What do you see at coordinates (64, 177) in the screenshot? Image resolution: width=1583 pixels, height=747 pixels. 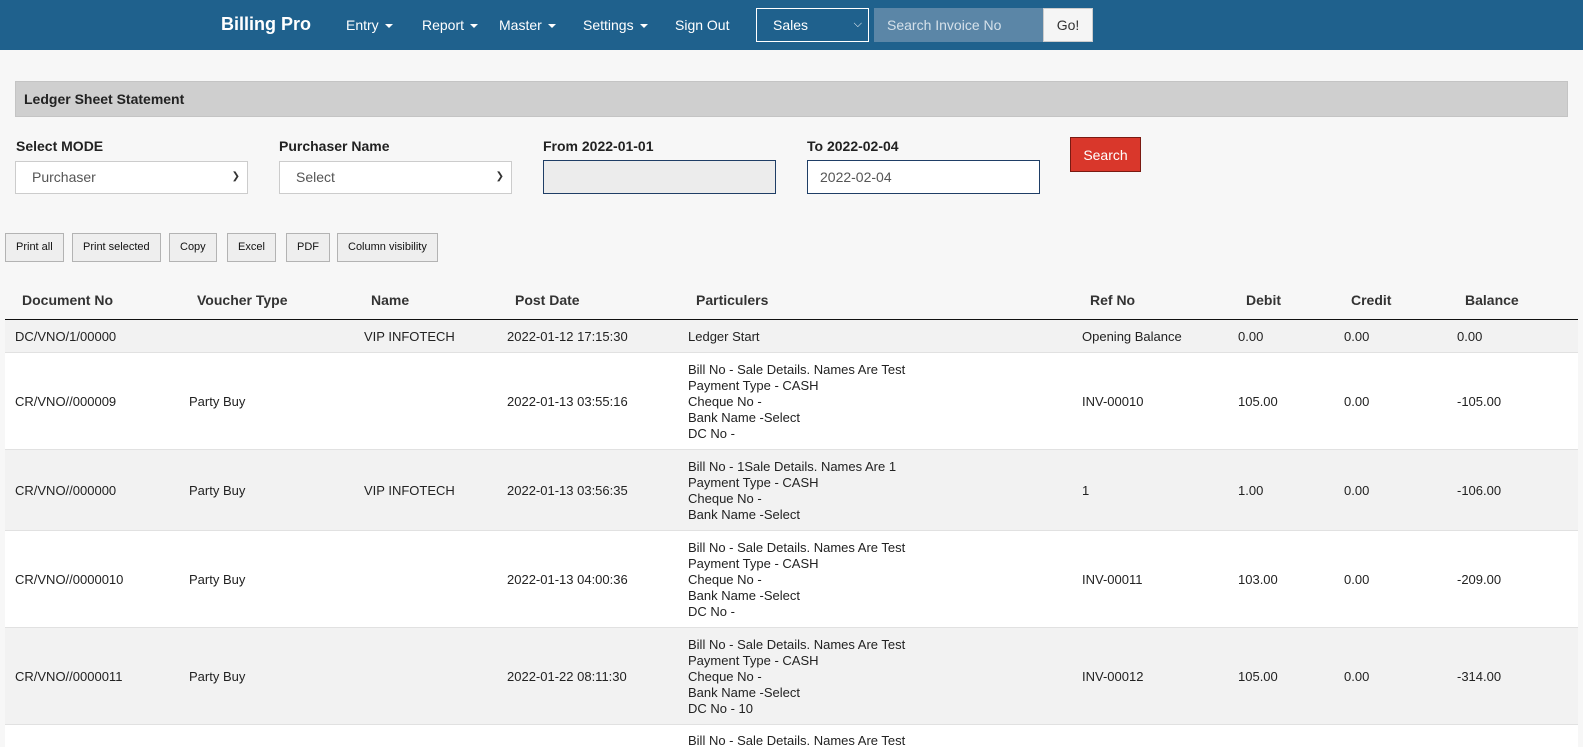 I see `mode-dropdown-value: Purchaser` at bounding box center [64, 177].